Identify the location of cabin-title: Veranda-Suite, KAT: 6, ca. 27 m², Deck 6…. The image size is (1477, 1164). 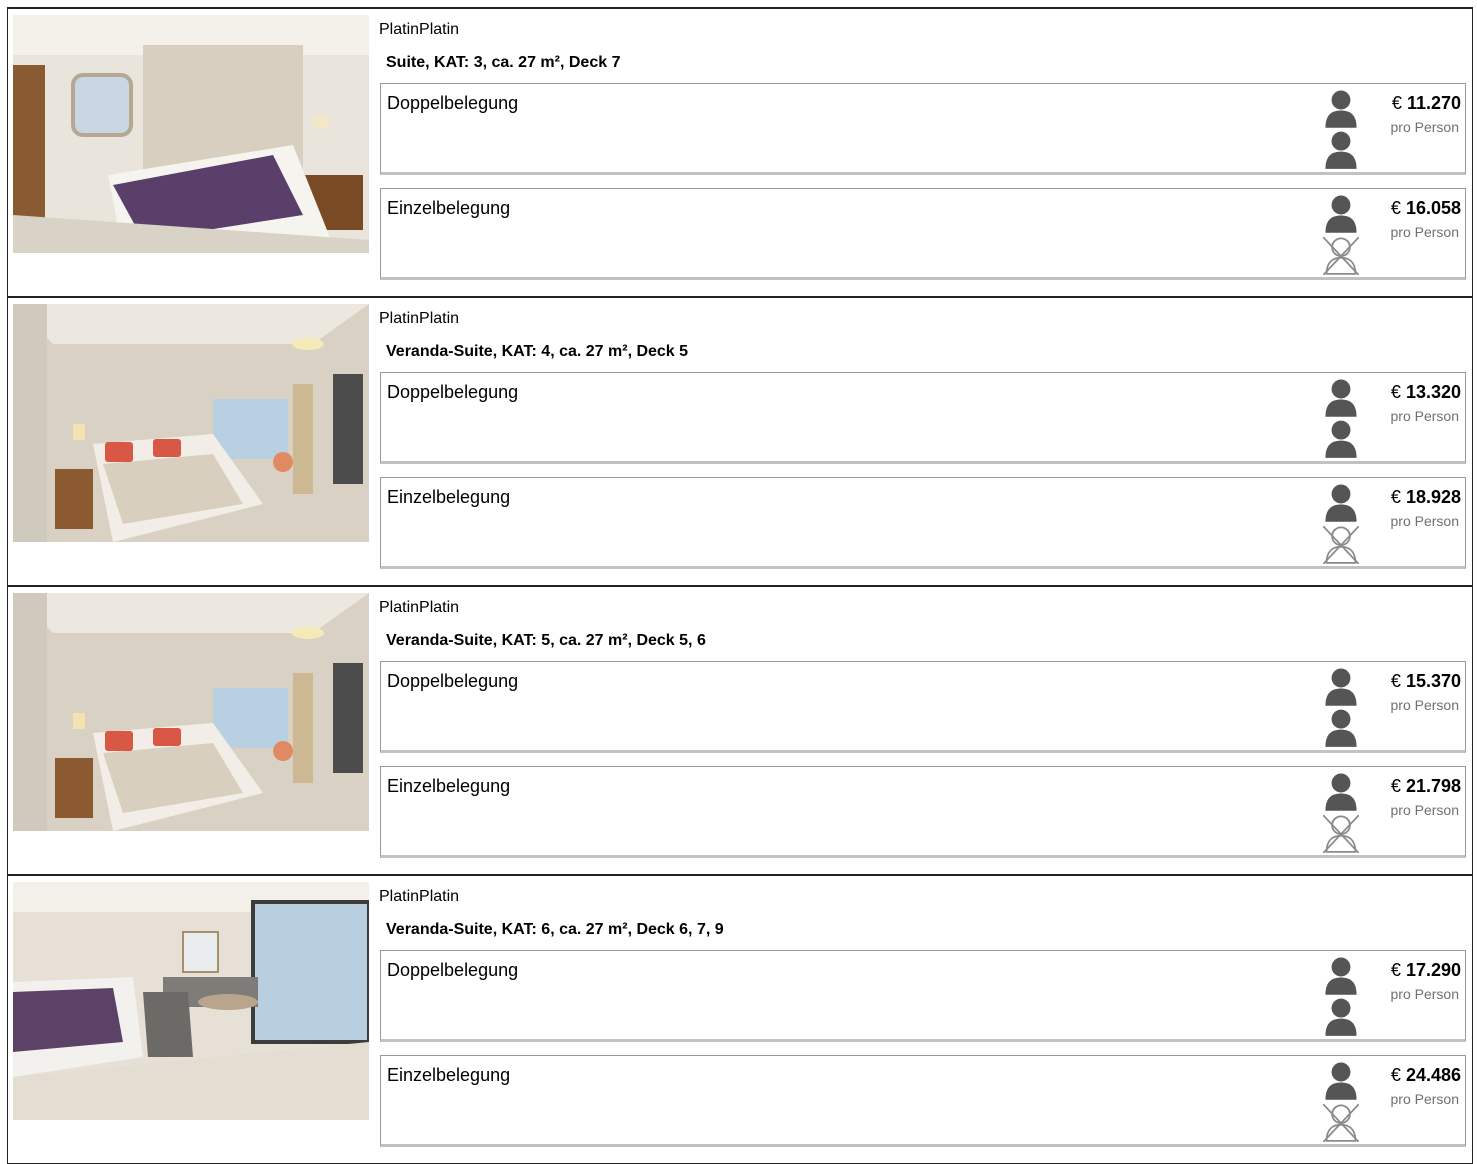
(555, 929).